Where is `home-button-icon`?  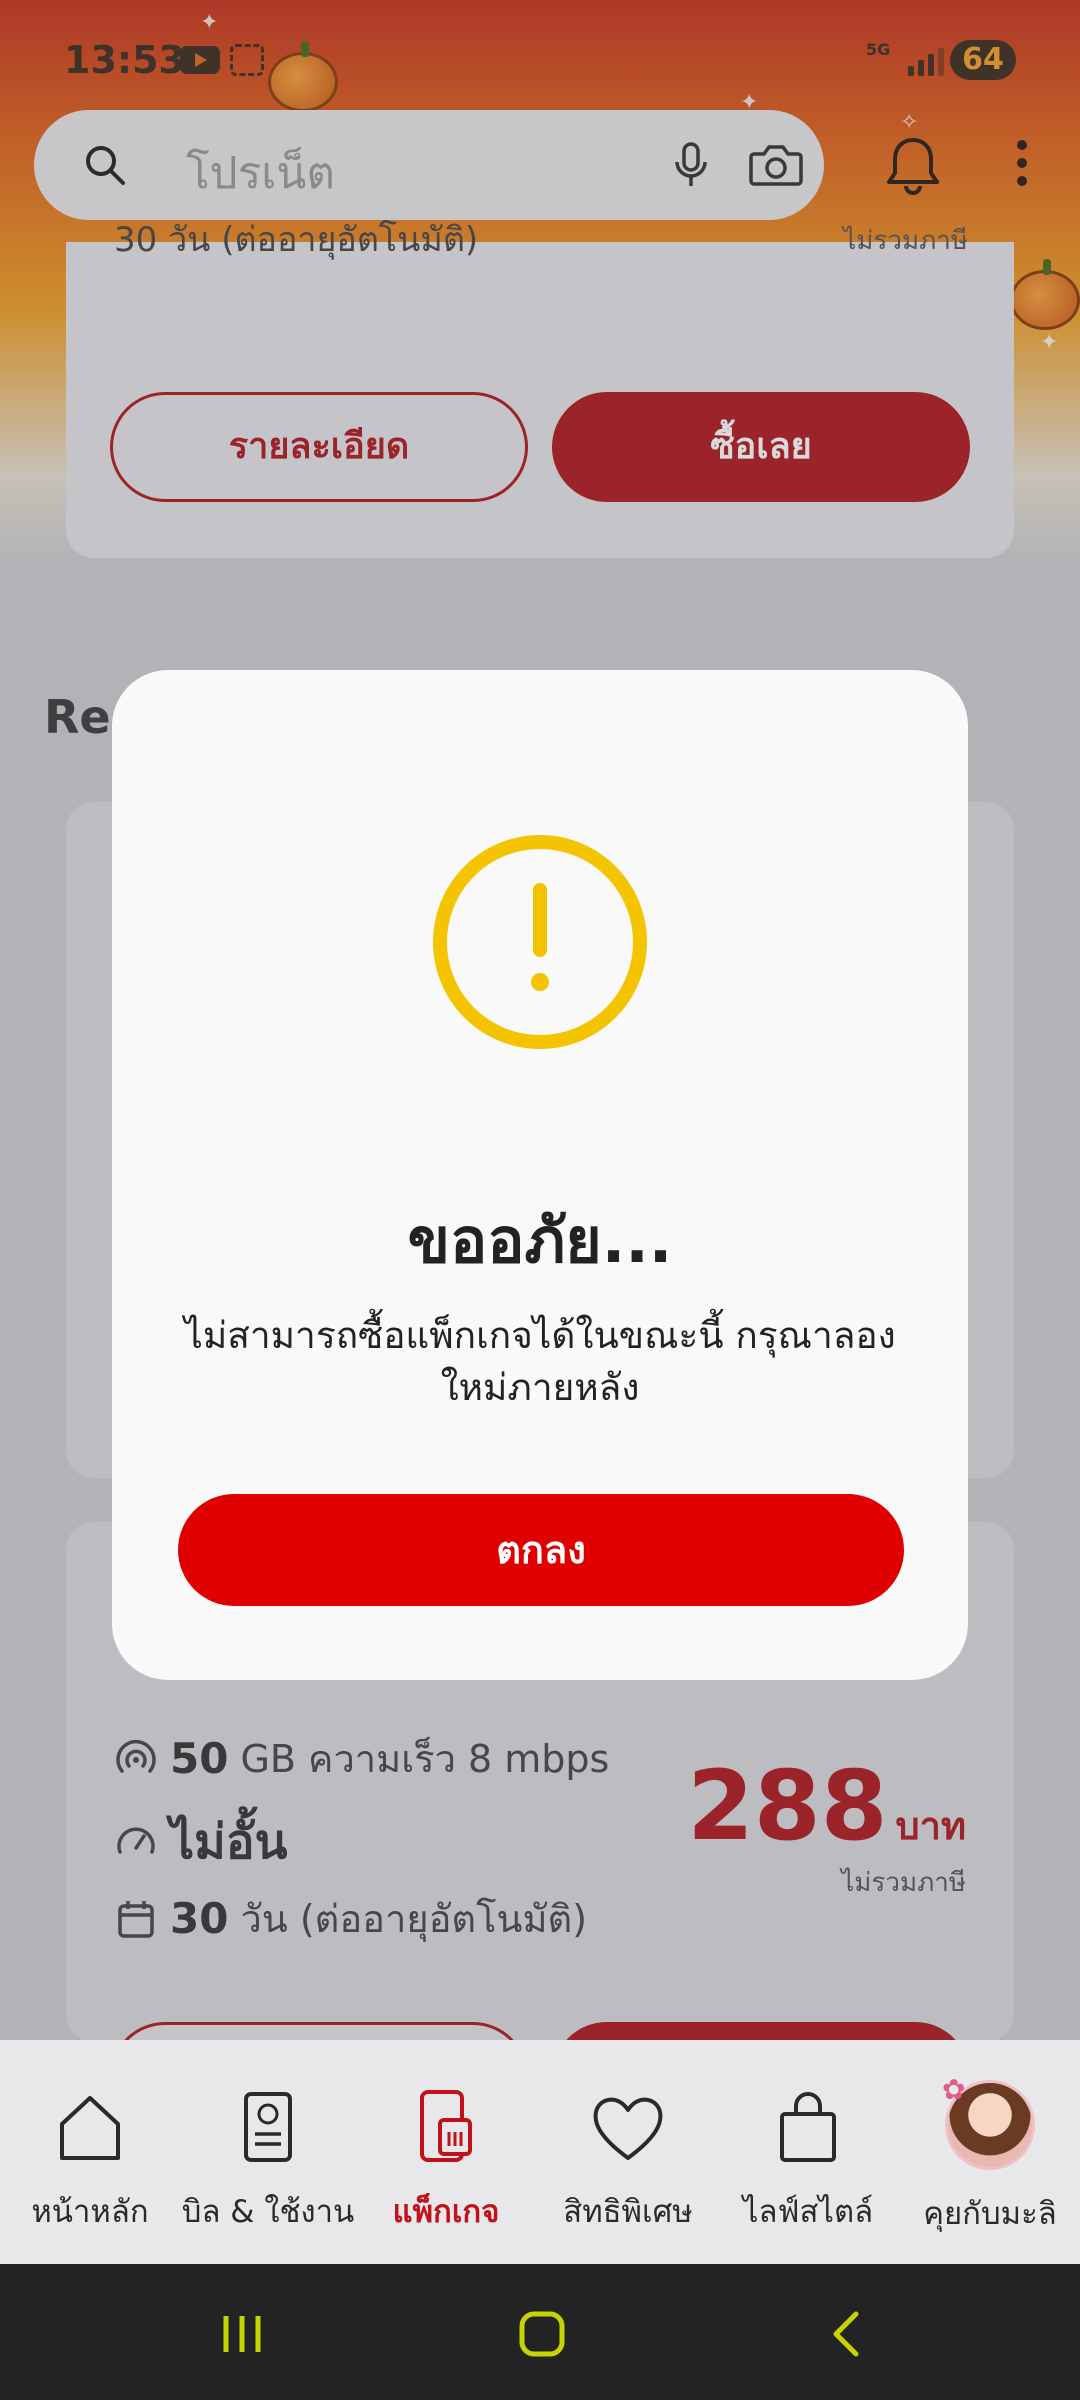 home-button-icon is located at coordinates (542, 2334).